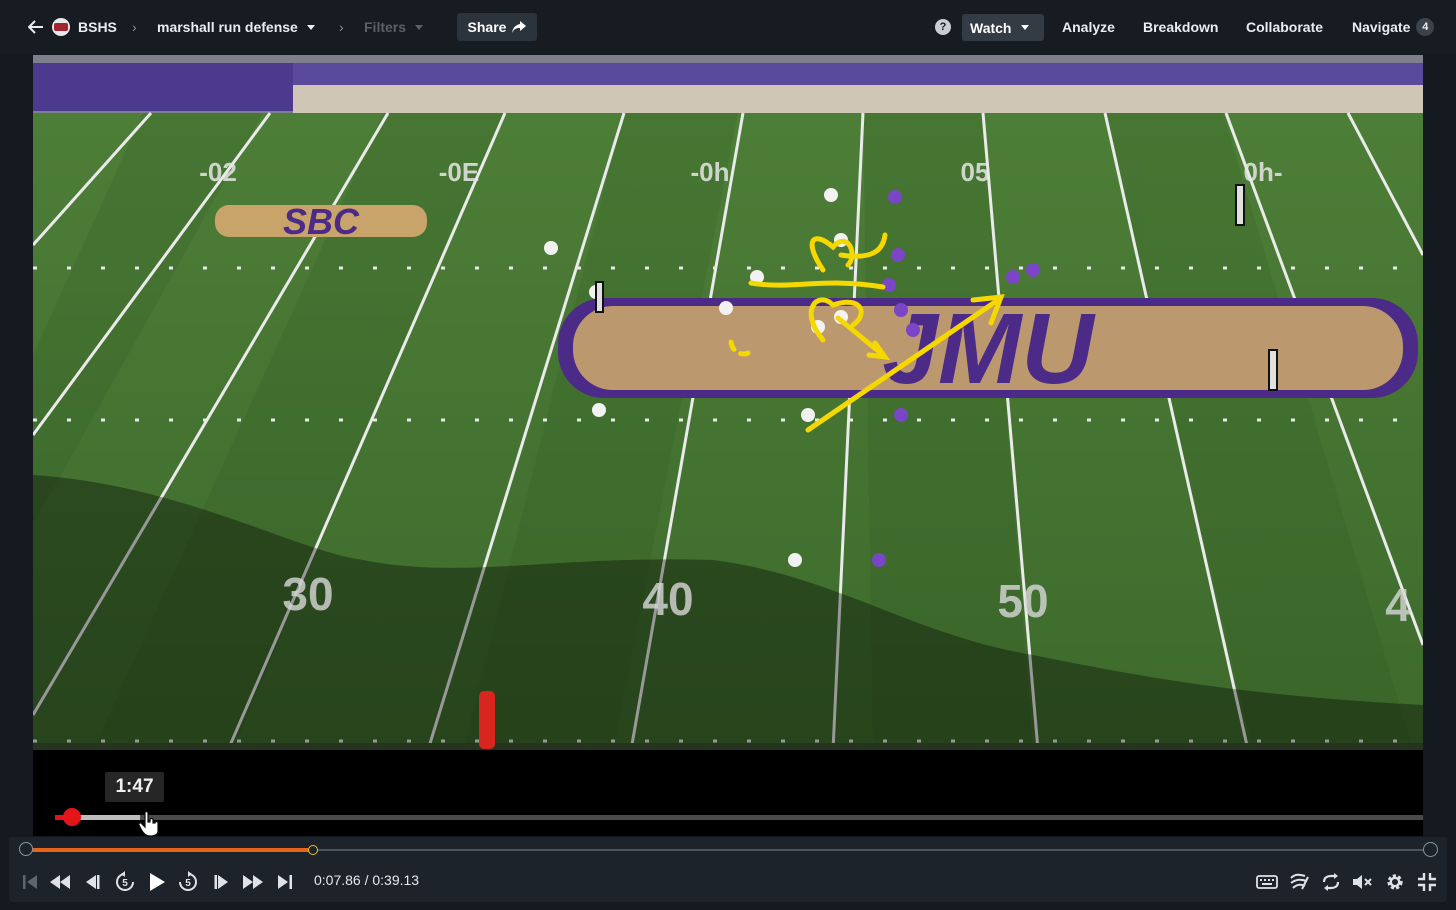  Describe the element at coordinates (307, 594) in the screenshot. I see `yard-number-near-30: 30` at that location.